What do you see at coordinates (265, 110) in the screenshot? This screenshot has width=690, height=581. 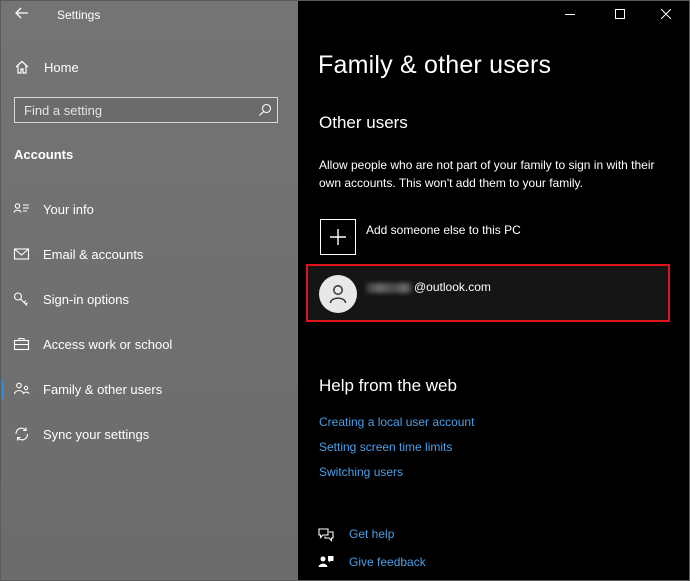 I see `search-icon` at bounding box center [265, 110].